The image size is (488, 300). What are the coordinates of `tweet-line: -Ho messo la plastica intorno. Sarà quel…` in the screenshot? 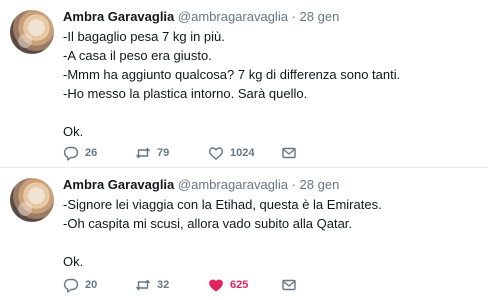 It's located at (185, 93).